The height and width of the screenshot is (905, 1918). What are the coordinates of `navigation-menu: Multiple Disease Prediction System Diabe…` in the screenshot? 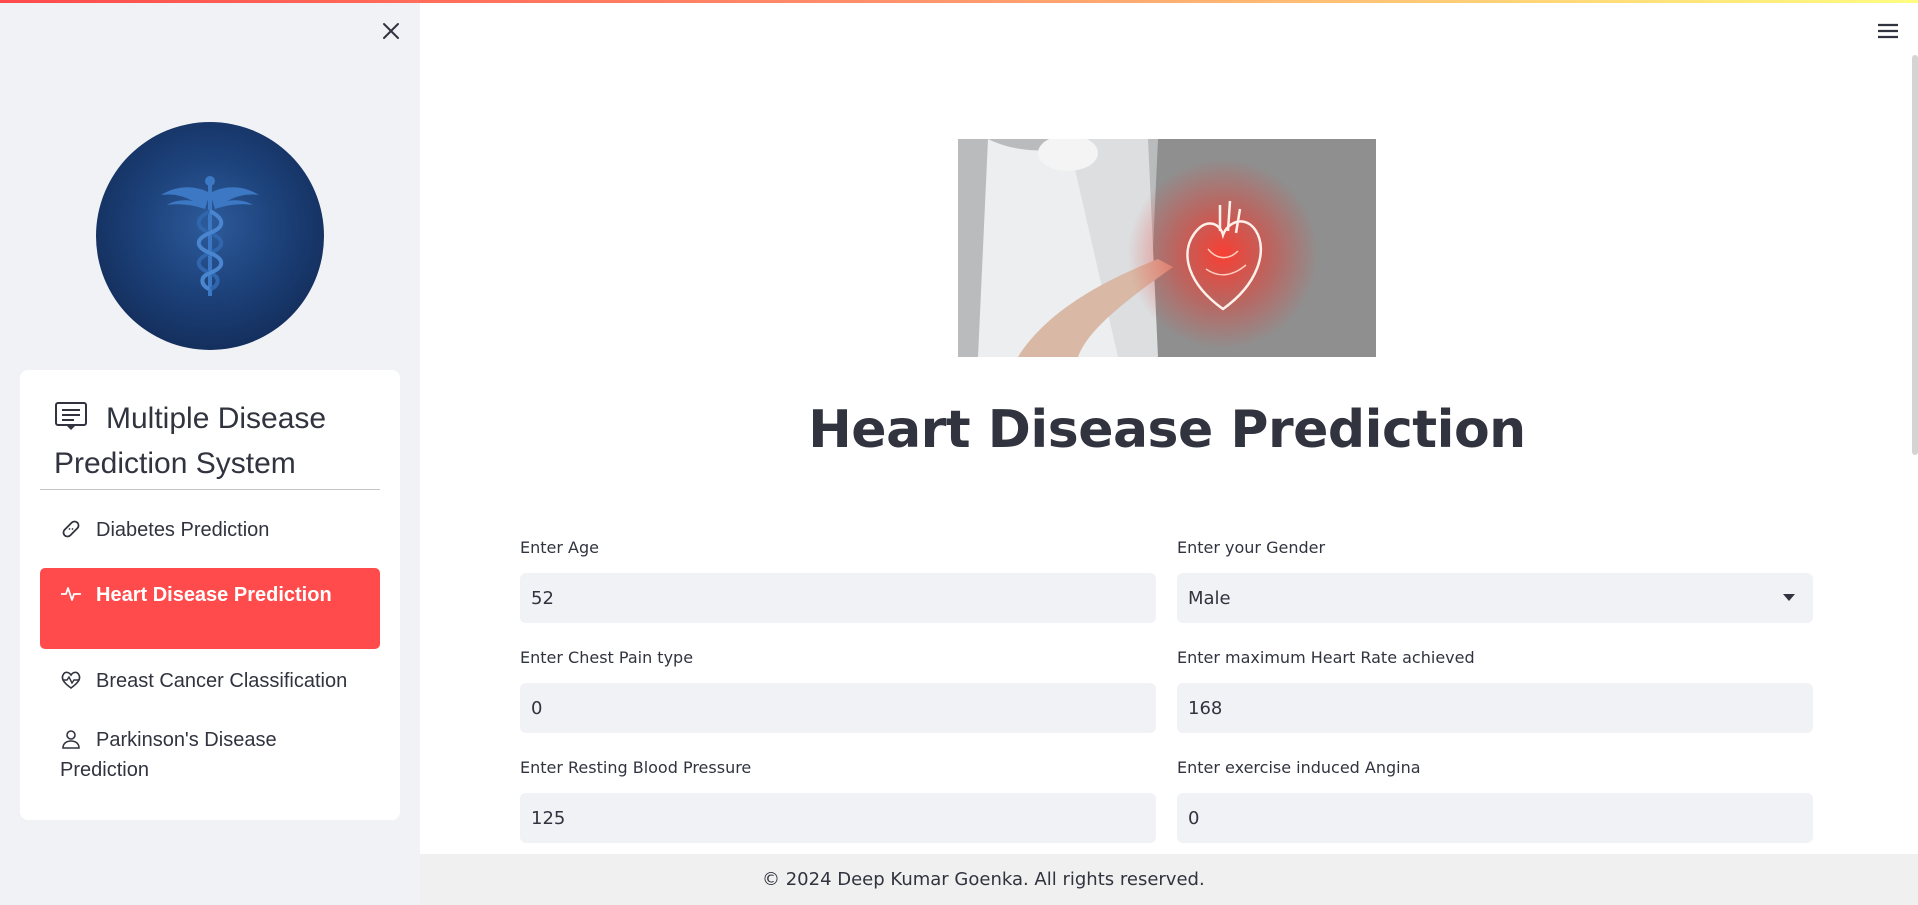 It's located at (210, 595).